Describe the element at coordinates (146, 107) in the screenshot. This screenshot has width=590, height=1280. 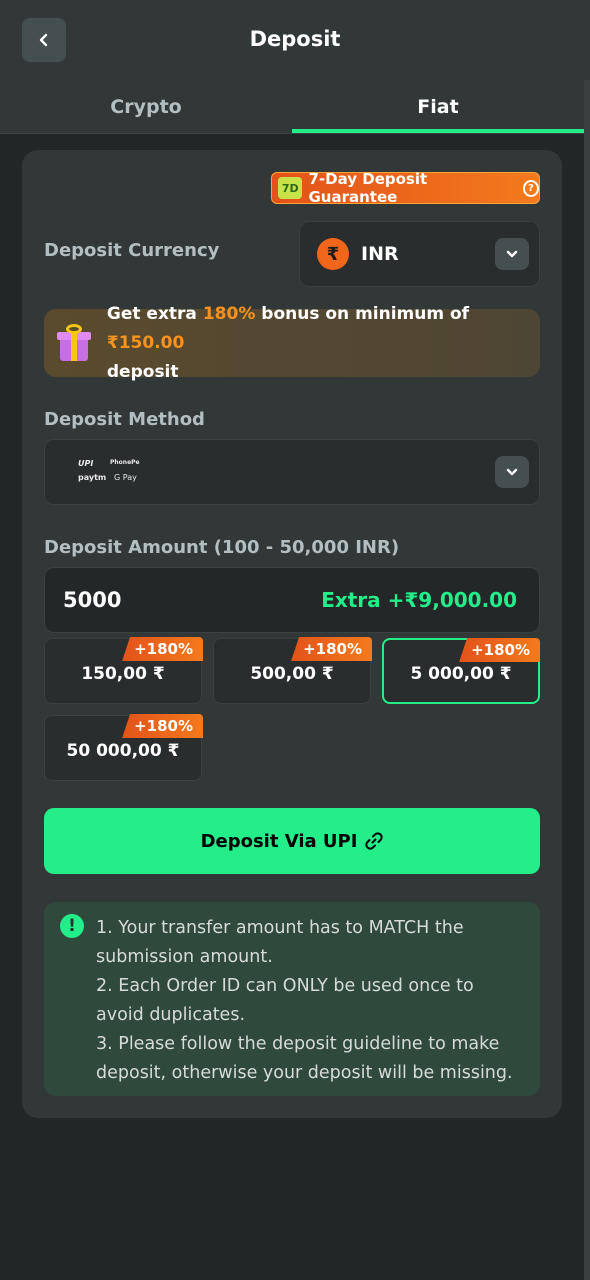
I see `tab-crypto: Crypto` at that location.